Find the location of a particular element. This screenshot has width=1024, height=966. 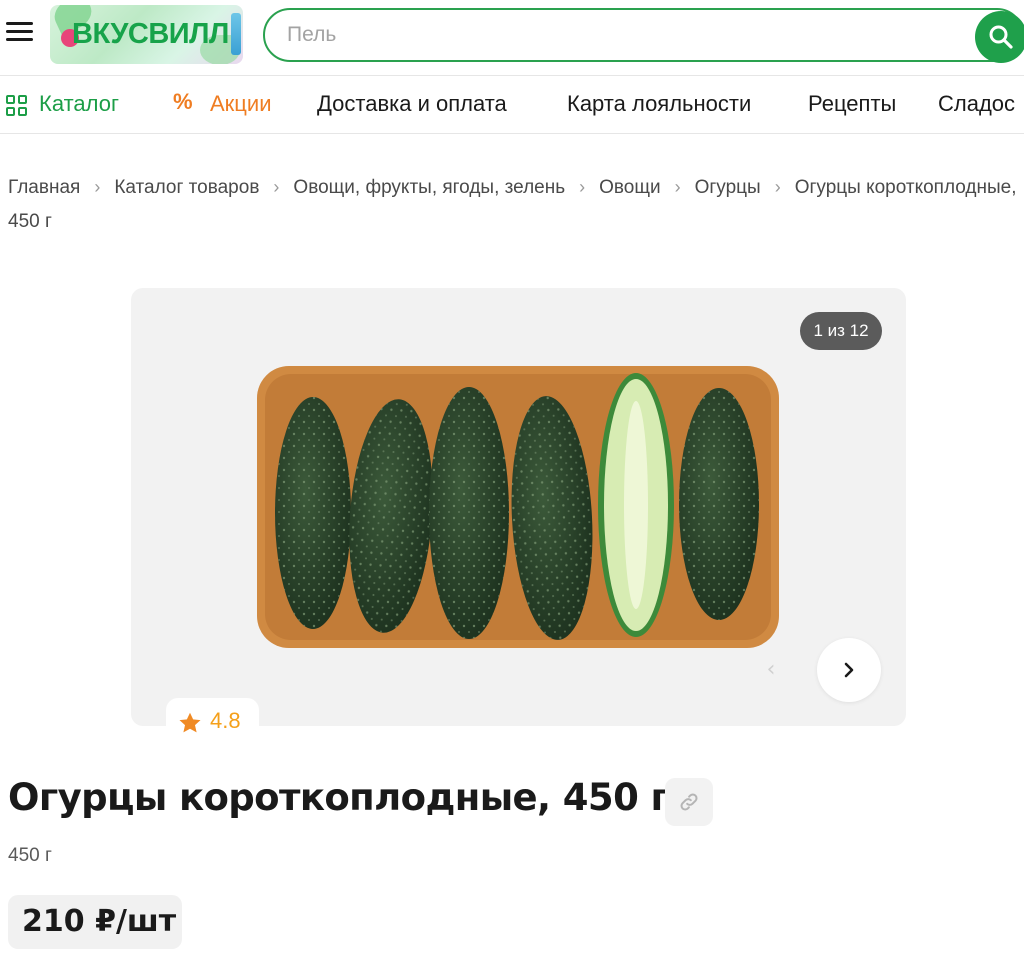

logo-text: ВКУСВИЛЛ is located at coordinates (150, 34).